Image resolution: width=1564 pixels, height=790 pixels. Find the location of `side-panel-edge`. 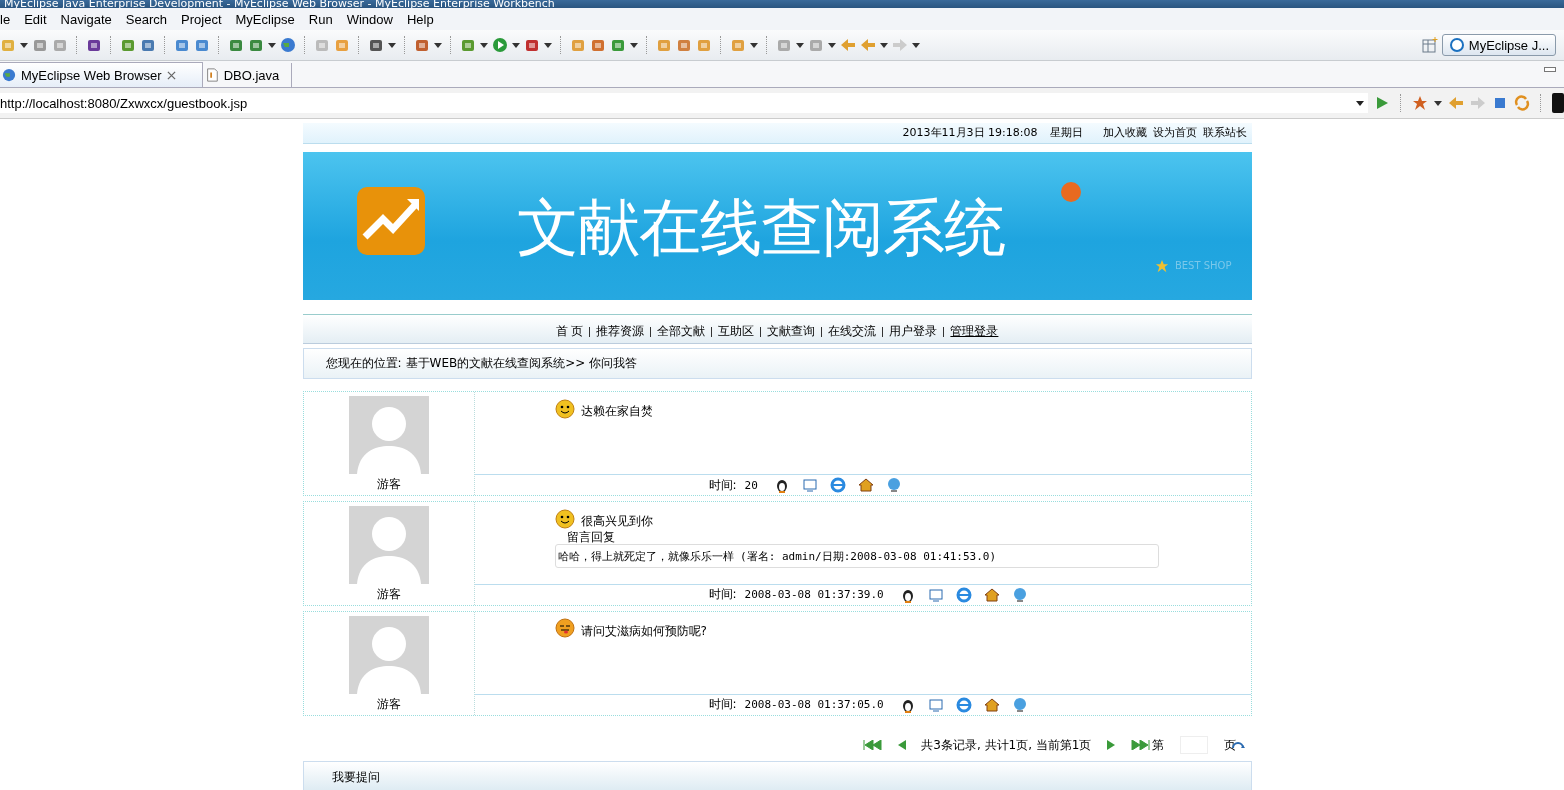

side-panel-edge is located at coordinates (1558, 103).